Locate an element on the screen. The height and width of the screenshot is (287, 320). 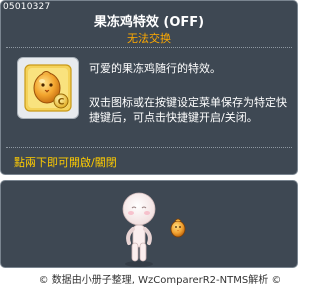
divider-bottom is located at coordinates (149, 147).